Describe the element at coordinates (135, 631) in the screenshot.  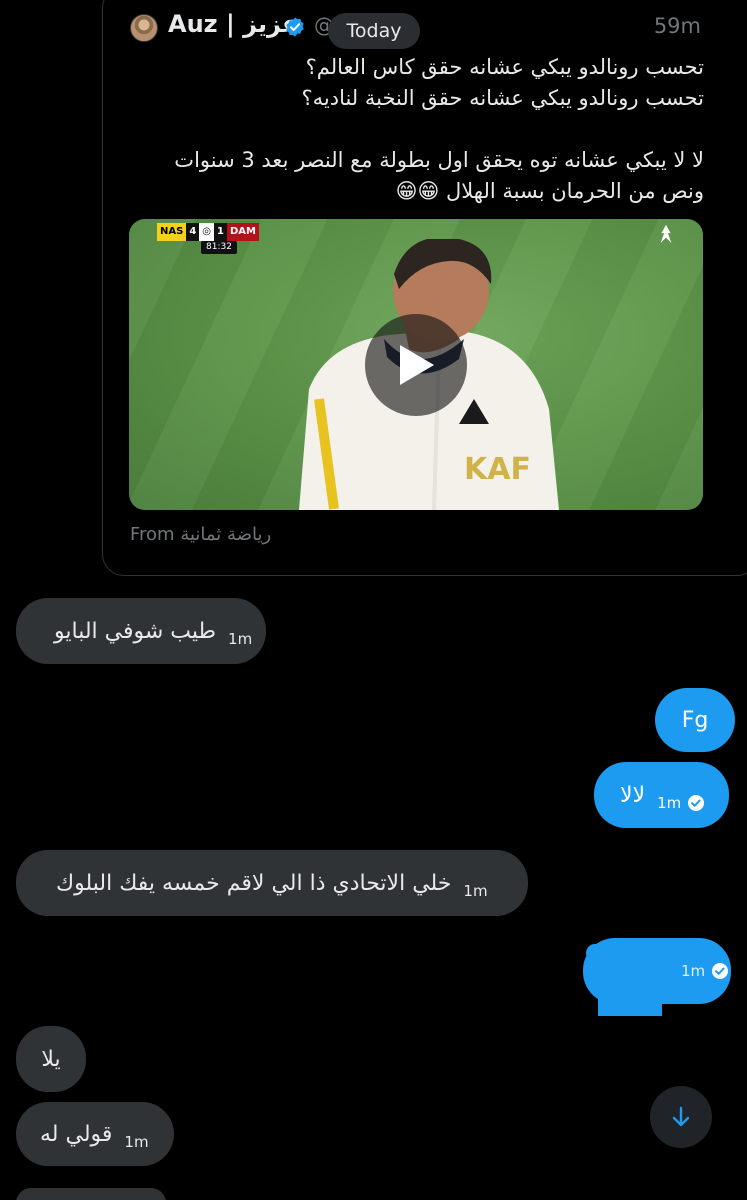
I see `message-text: طيب شوفي البايو` at that location.